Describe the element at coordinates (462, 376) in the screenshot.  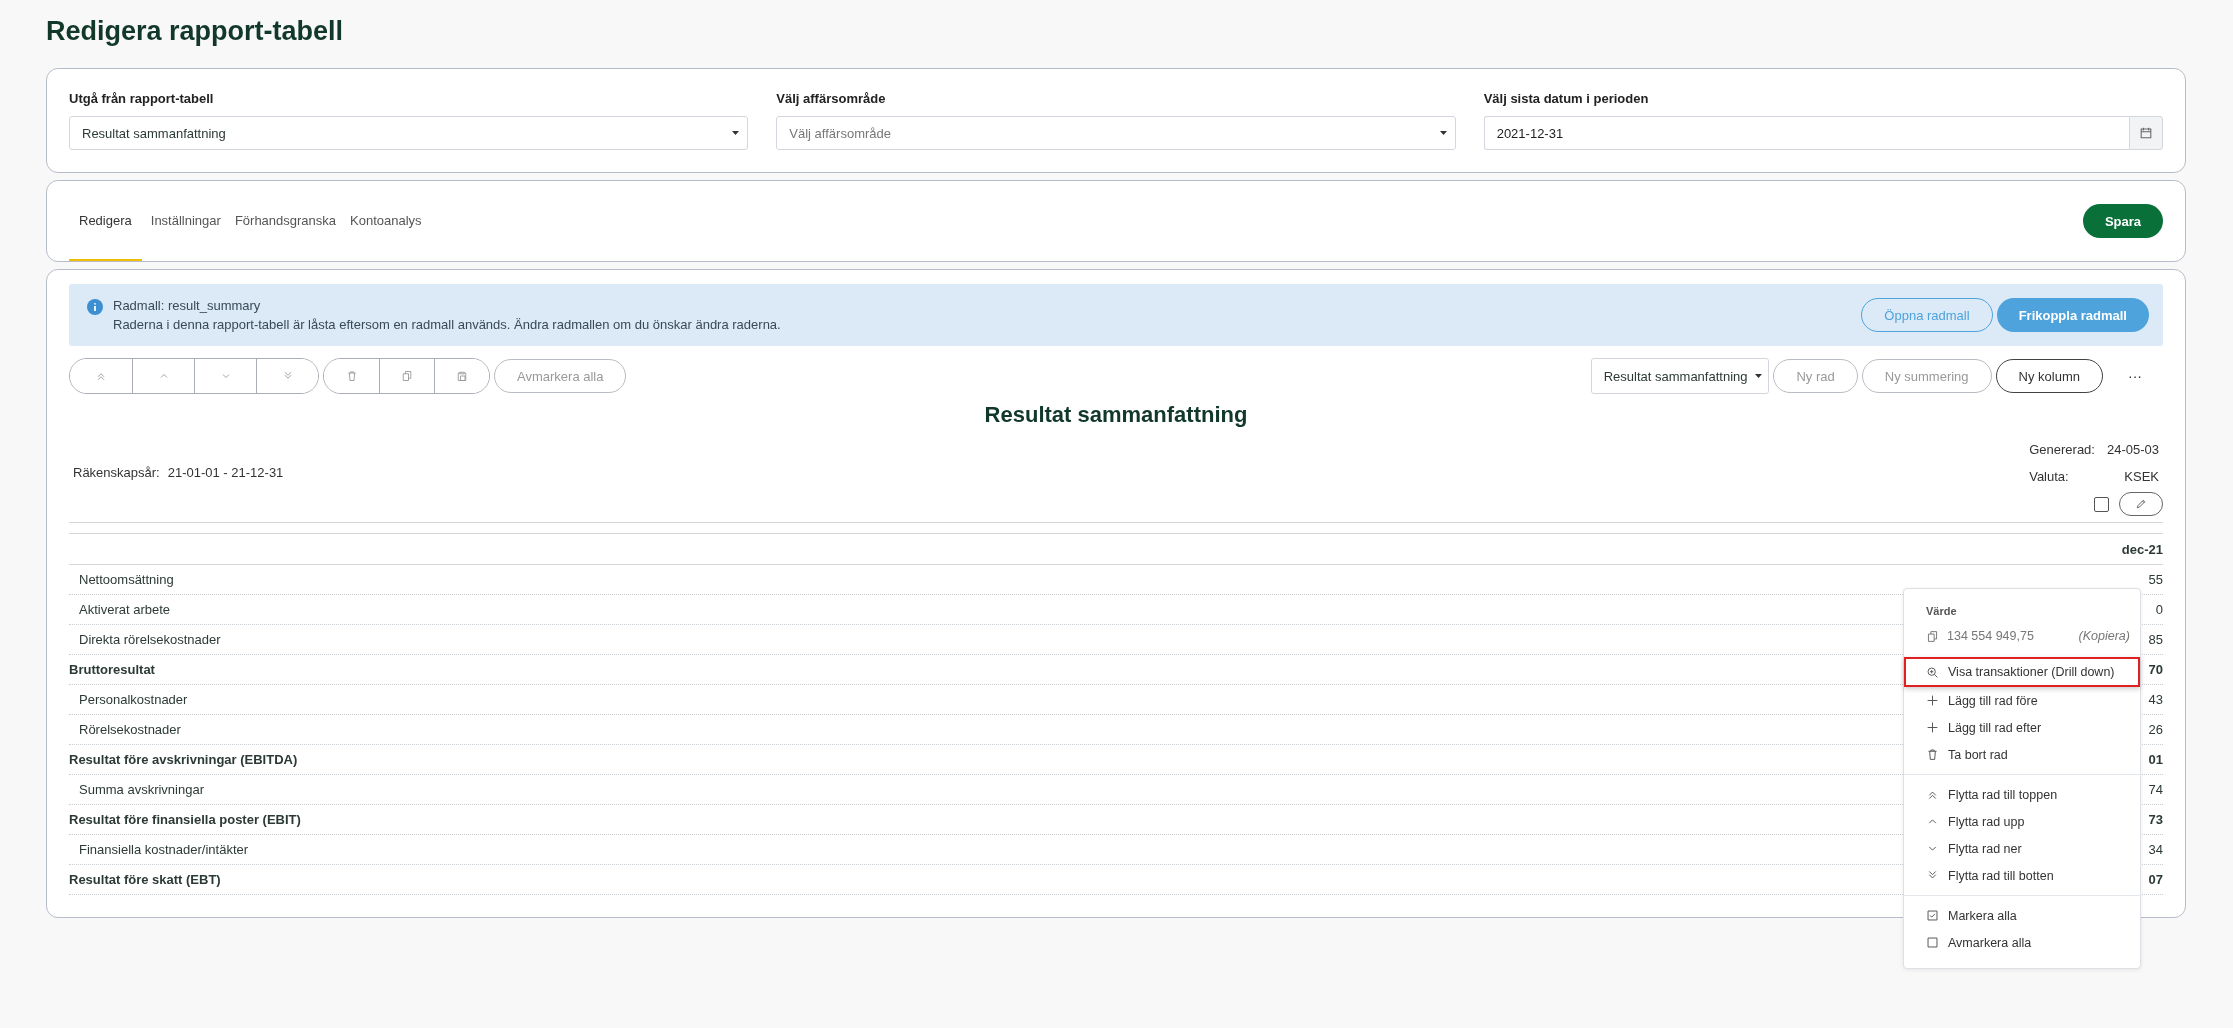
I see `paste-icon` at that location.